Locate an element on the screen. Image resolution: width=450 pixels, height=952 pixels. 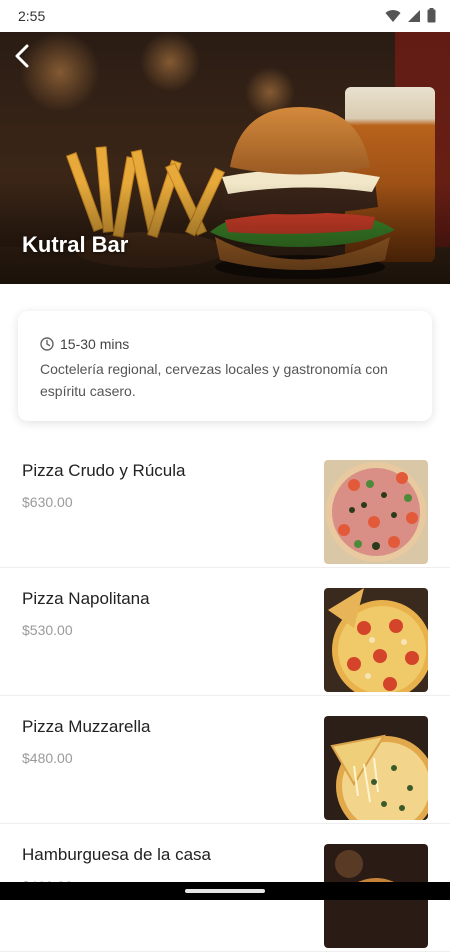
wifi-icon is located at coordinates (393, 15).